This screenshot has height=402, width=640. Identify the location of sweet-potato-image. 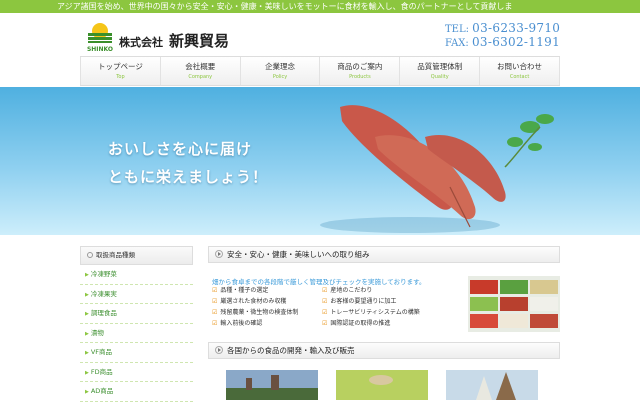
(437, 169).